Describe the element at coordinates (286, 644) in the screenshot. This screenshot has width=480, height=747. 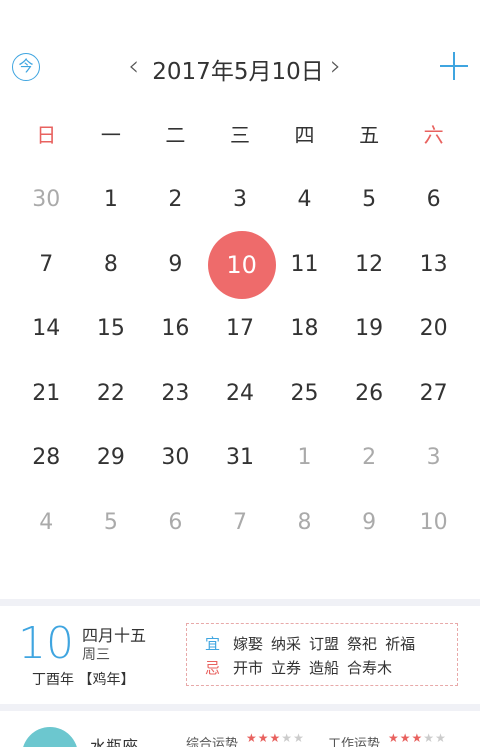
I see `yi-item: 纳采` at that location.